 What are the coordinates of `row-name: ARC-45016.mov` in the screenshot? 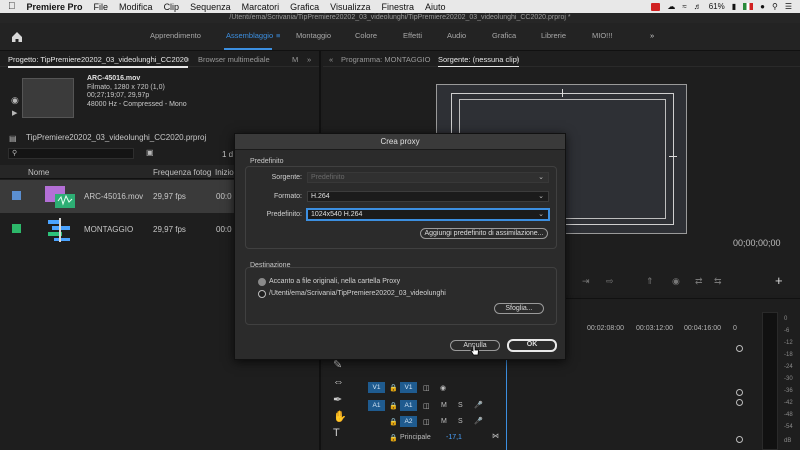 It's located at (114, 196).